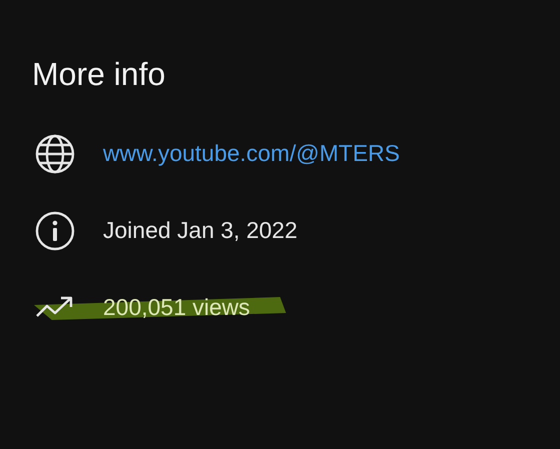 This screenshot has width=560, height=449. Describe the element at coordinates (200, 230) in the screenshot. I see `joined-date: Joined Jan 3, 2022` at that location.